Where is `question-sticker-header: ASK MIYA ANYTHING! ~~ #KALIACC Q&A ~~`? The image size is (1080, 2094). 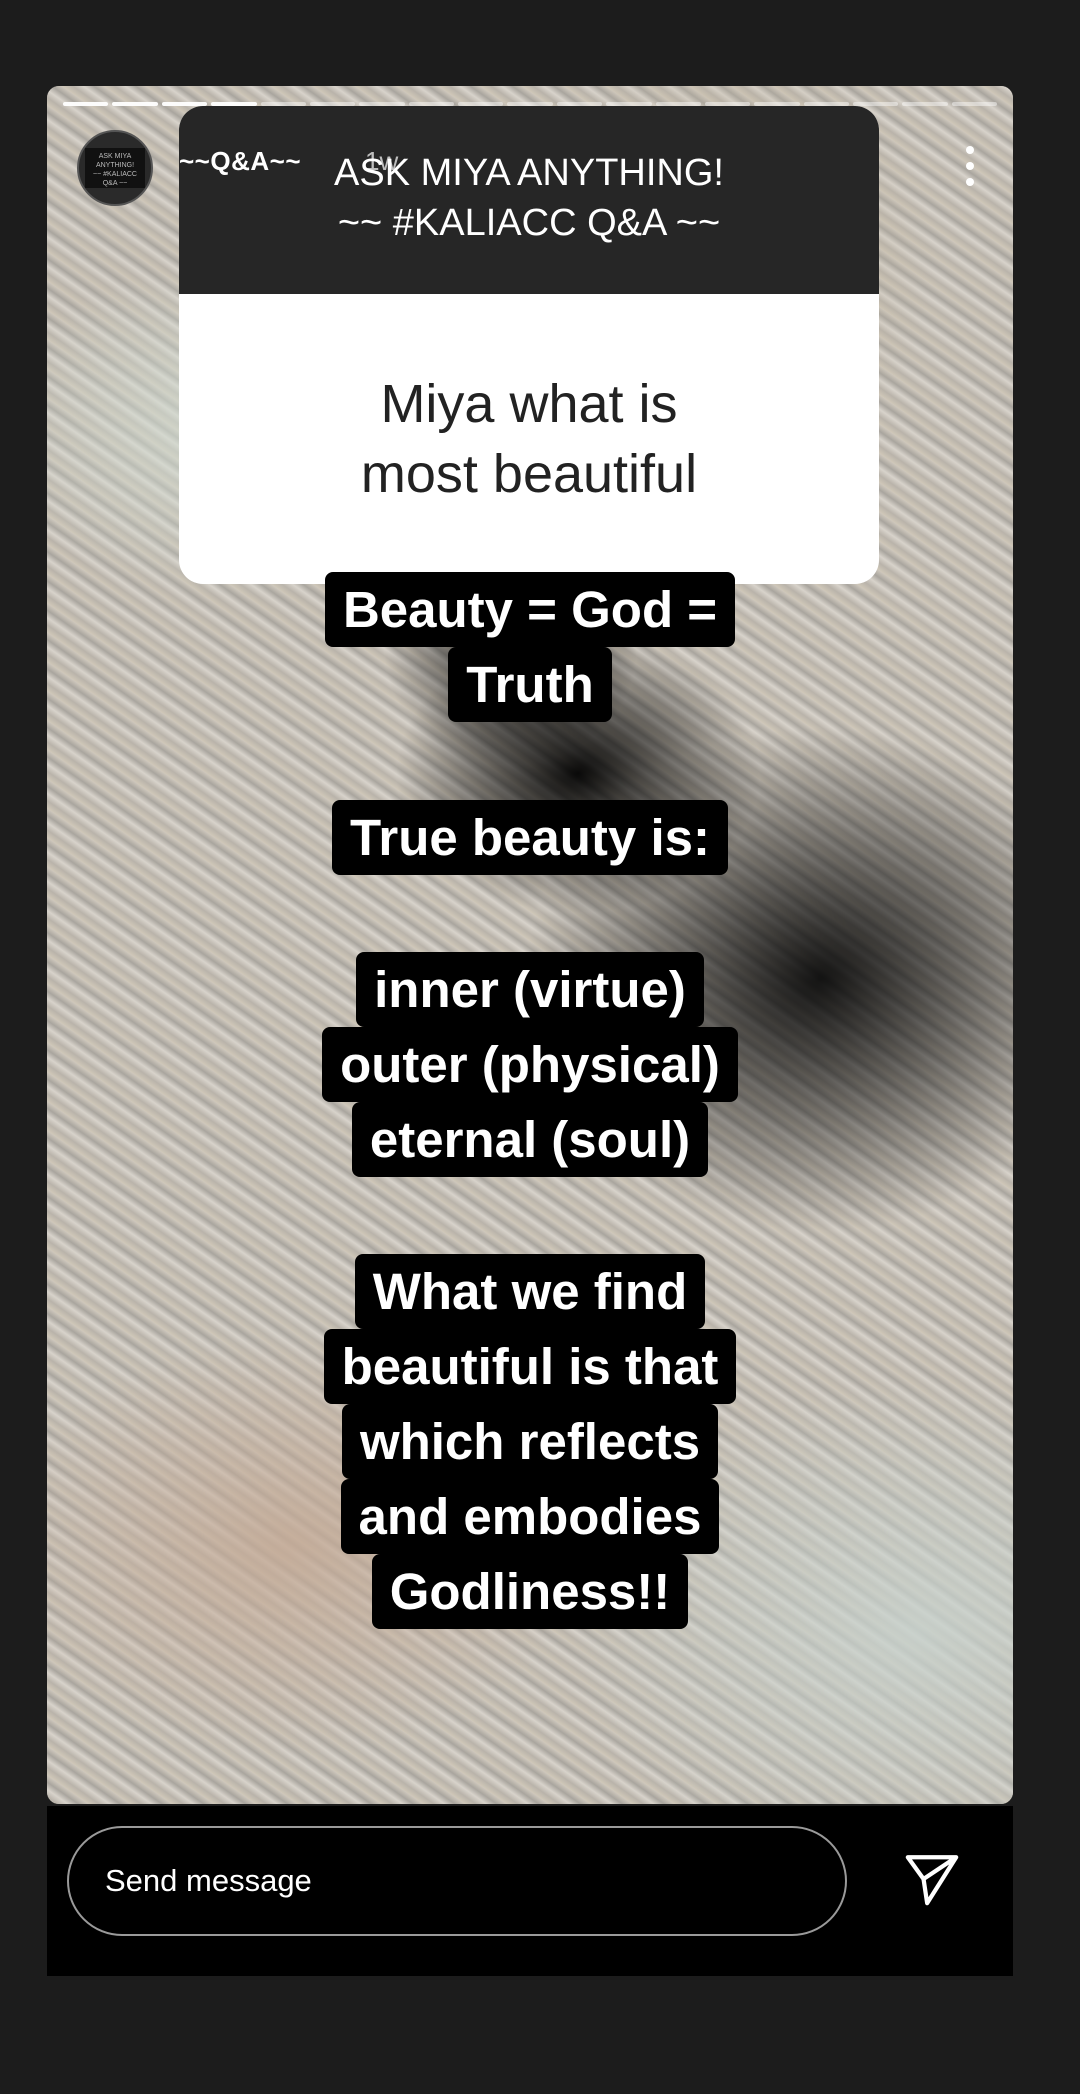 question-sticker-header: ASK MIYA ANYTHING! ~~ #KALIACC Q&A ~~ is located at coordinates (529, 200).